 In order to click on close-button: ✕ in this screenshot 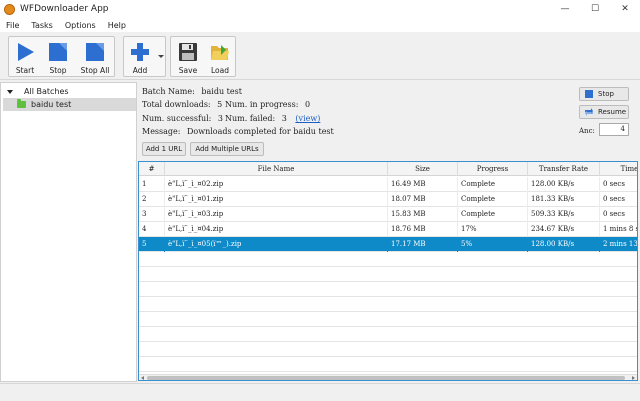, I will do `click(625, 9)`.